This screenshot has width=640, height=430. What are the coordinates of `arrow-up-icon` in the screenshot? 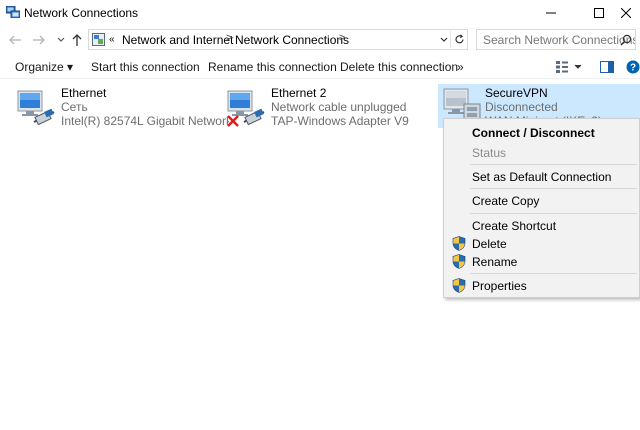 It's located at (77, 40).